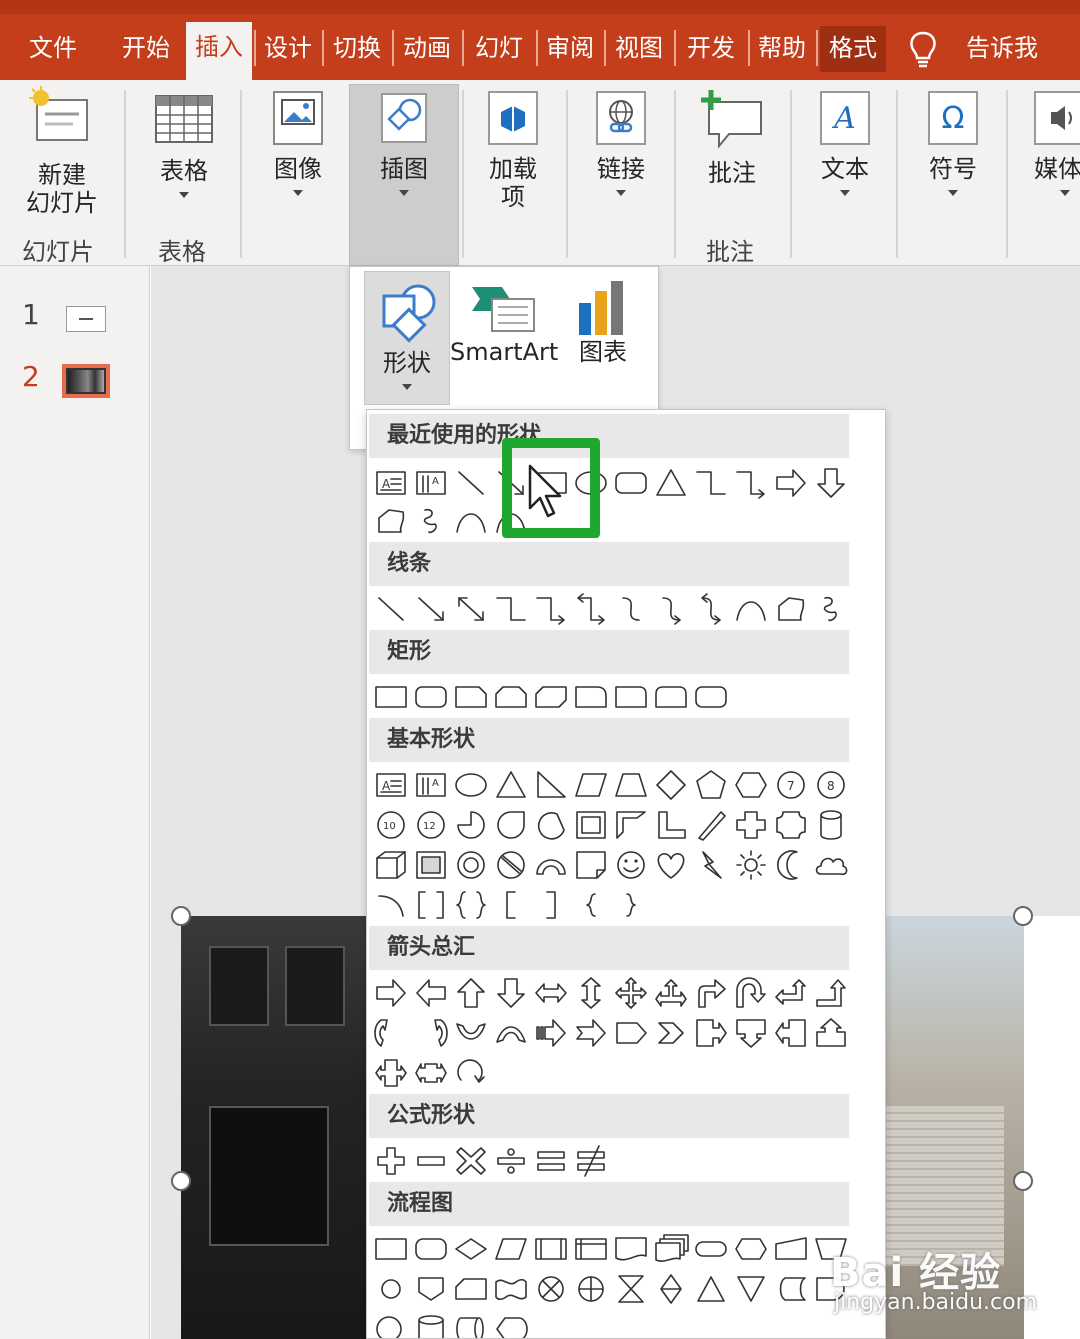 The image size is (1080, 1339). I want to click on shape-tri-icon, so click(511, 785).